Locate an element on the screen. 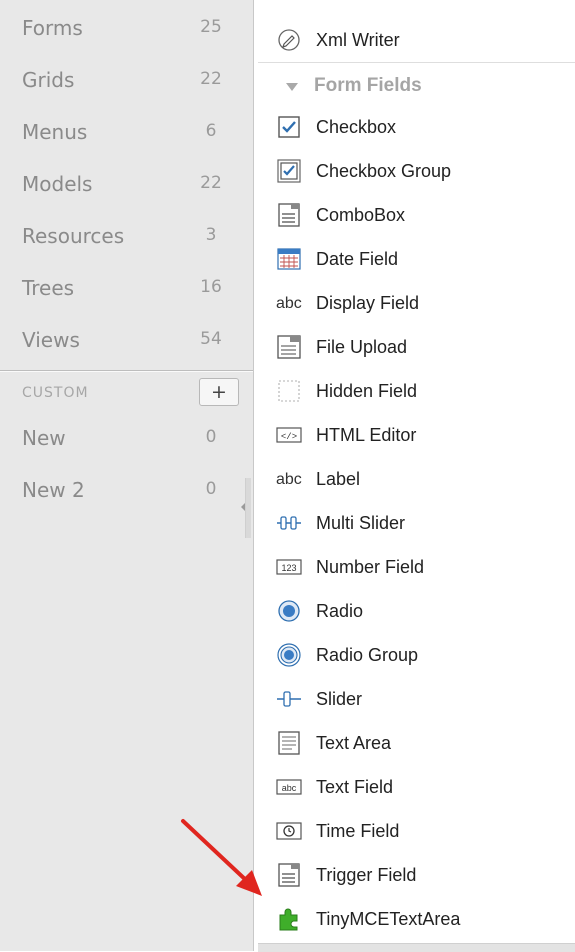 The image size is (575, 952). toolbox-item-label: Xml Writer is located at coordinates (358, 40).